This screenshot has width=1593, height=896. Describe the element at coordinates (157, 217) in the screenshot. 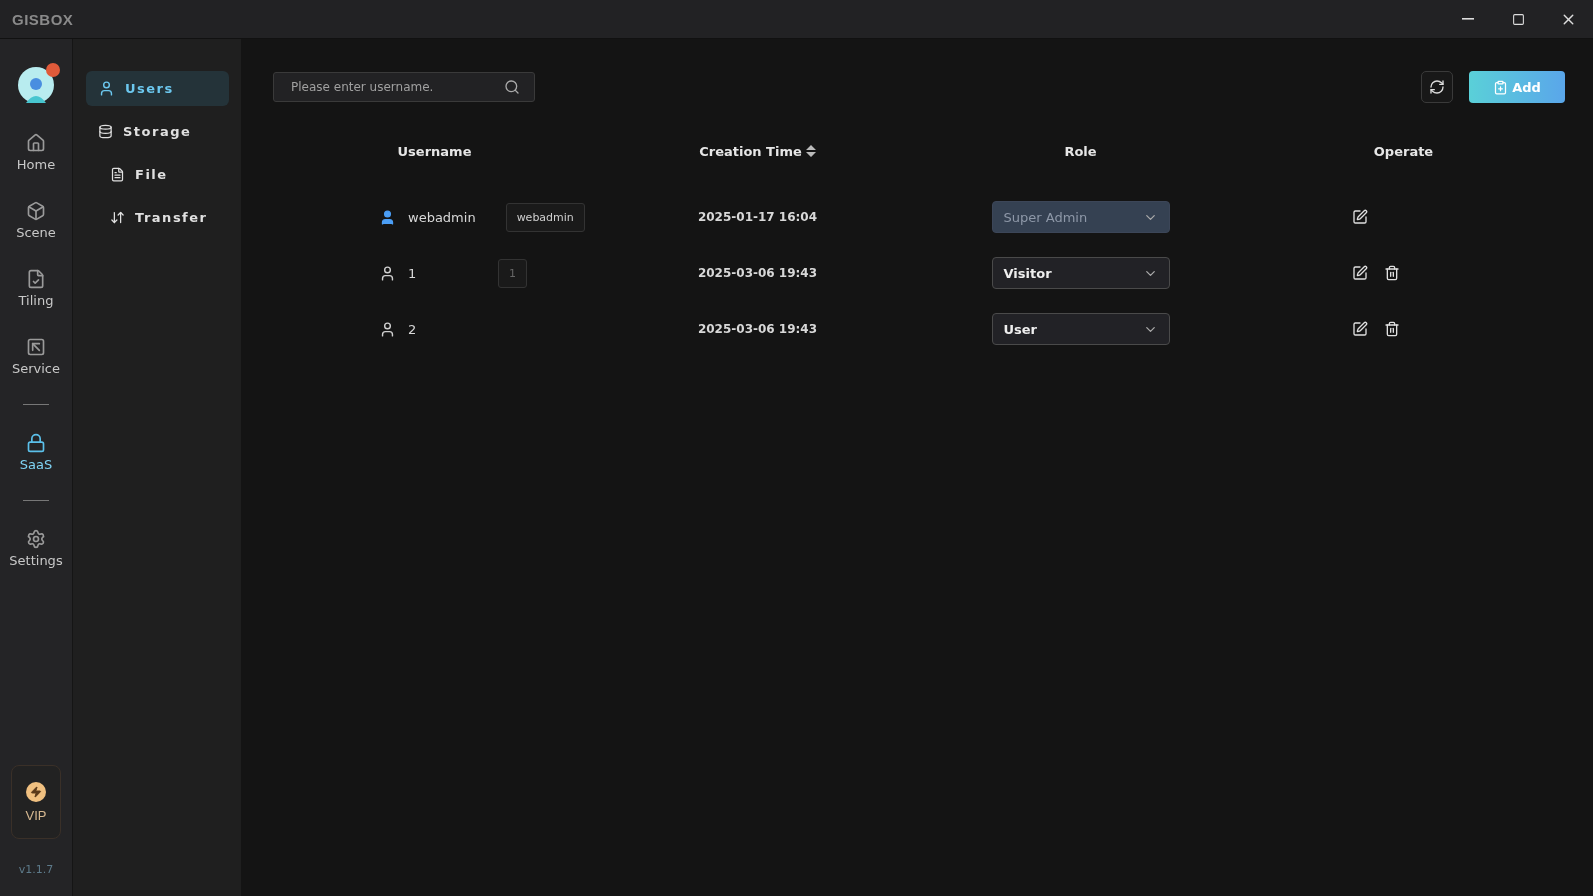

I see `menu-item: Transfer` at that location.